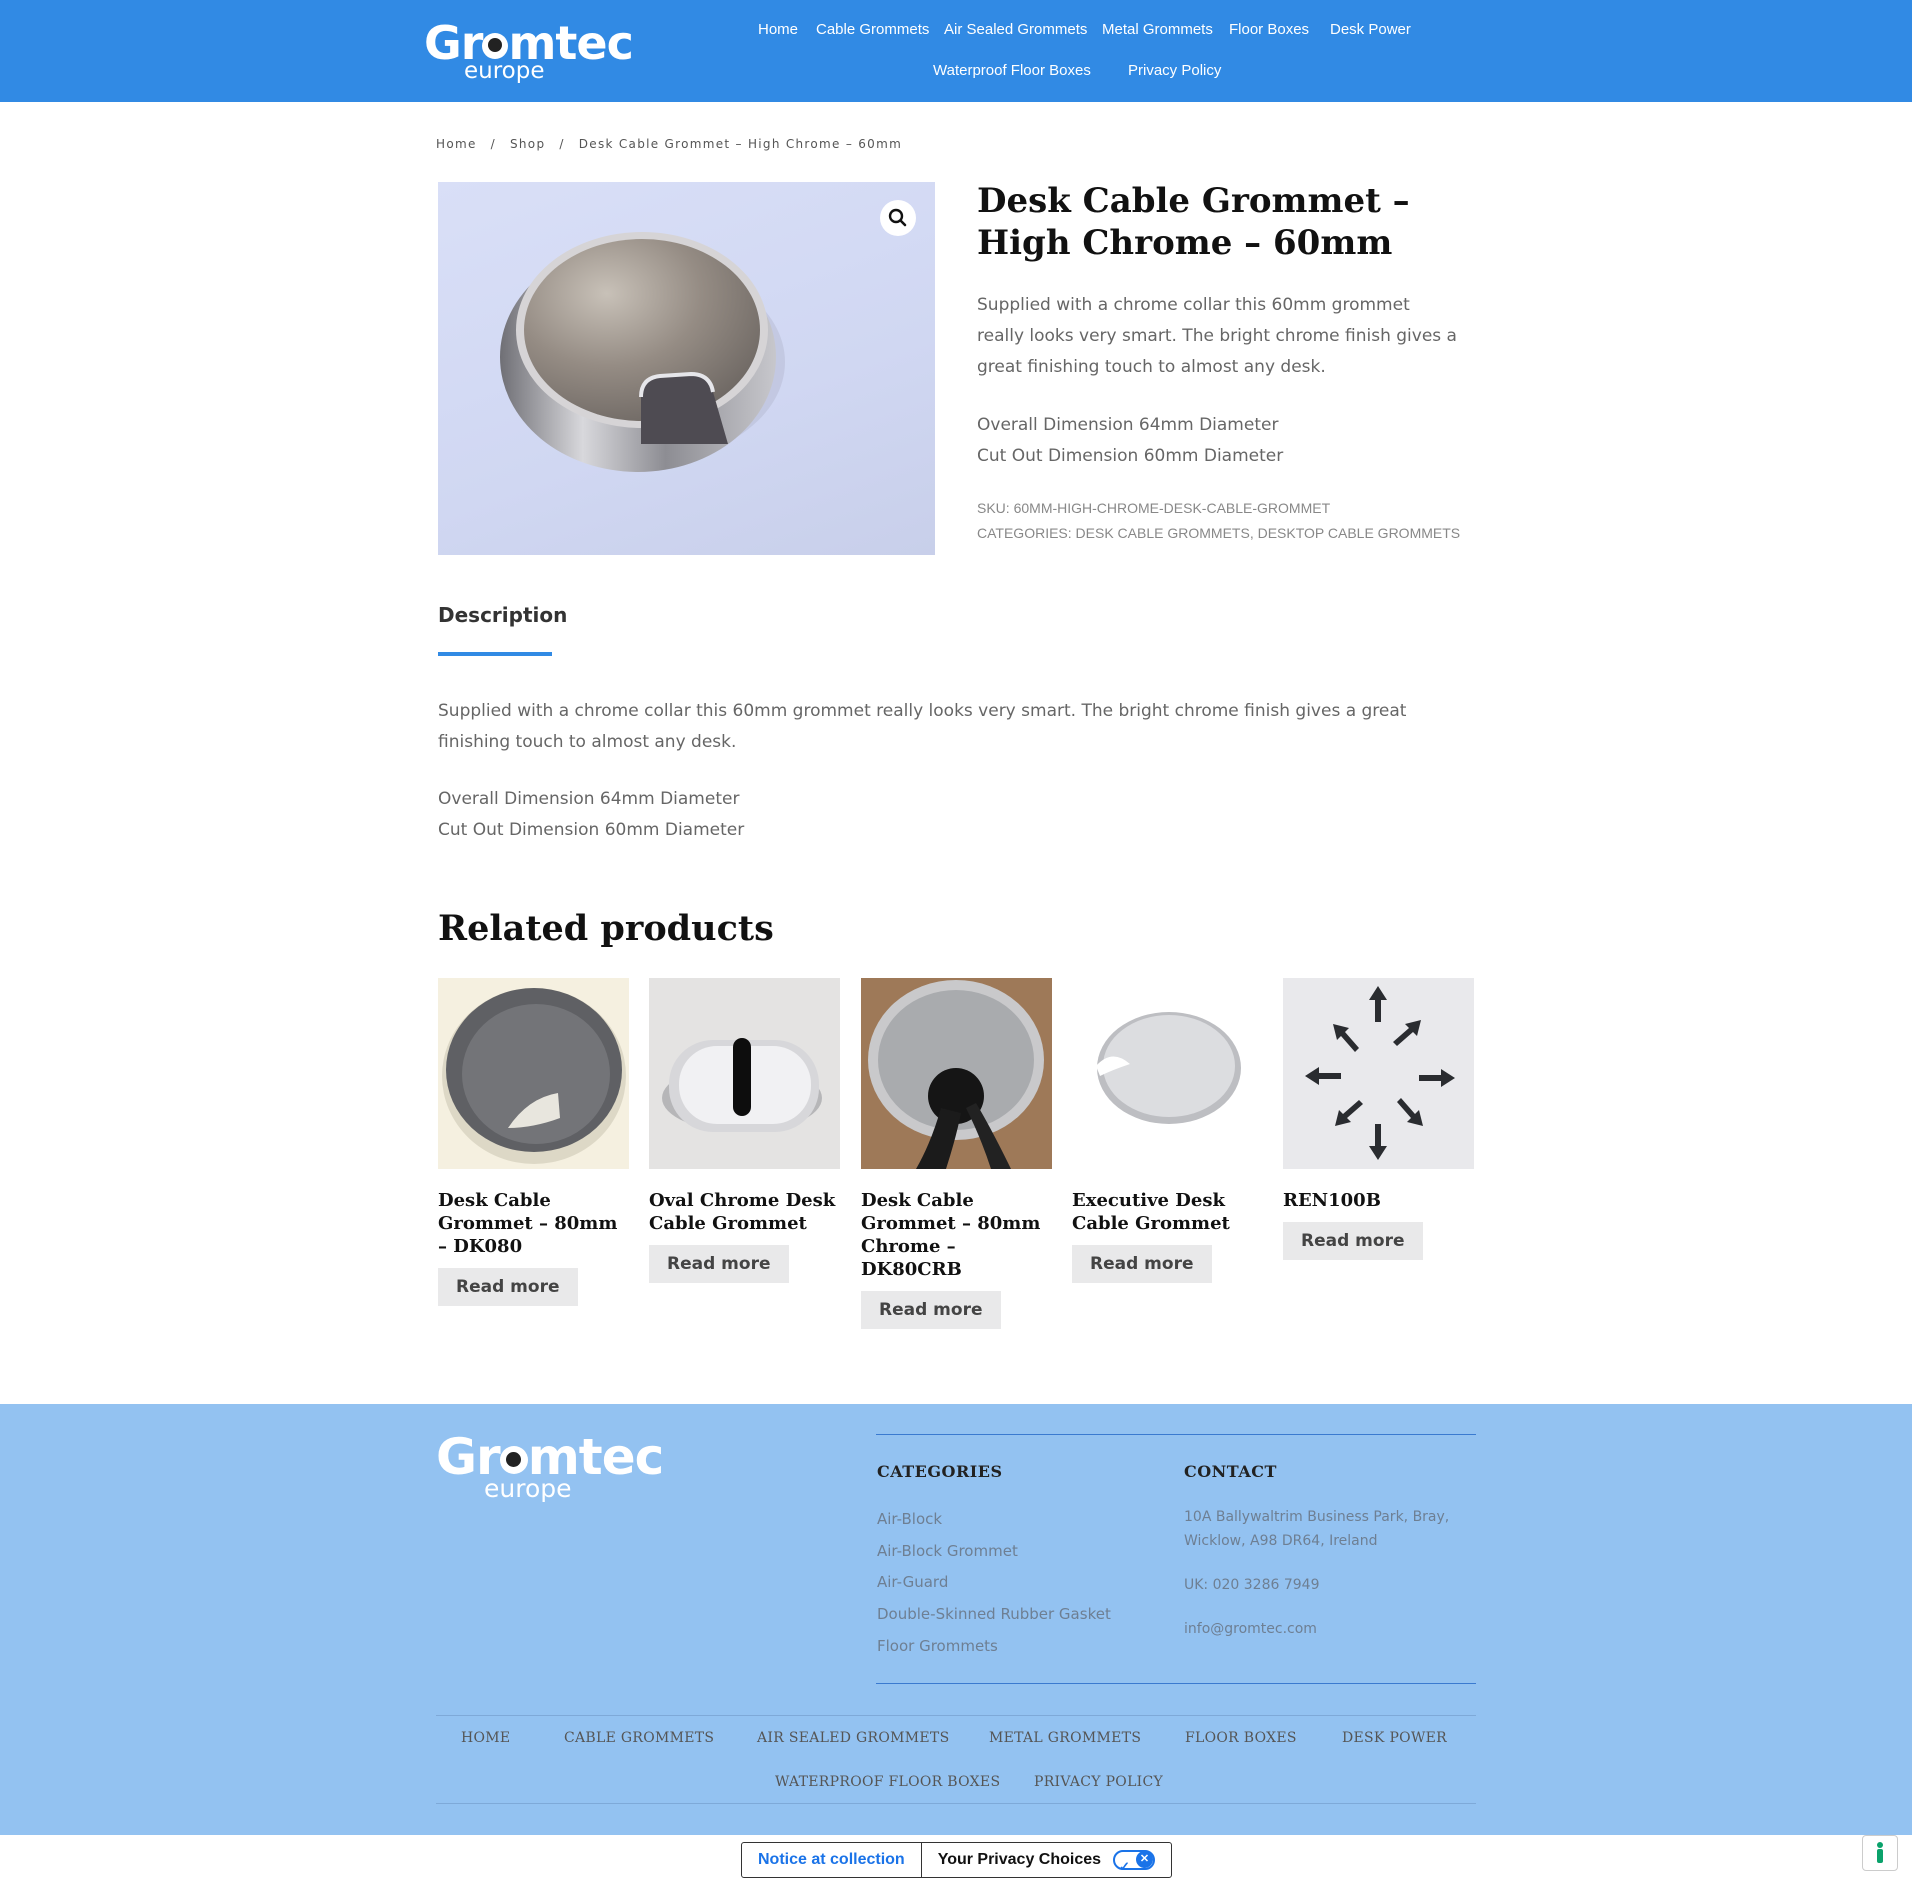  I want to click on footer-nav-privacy-policy: PRIVACY POLICY, so click(1098, 1782).